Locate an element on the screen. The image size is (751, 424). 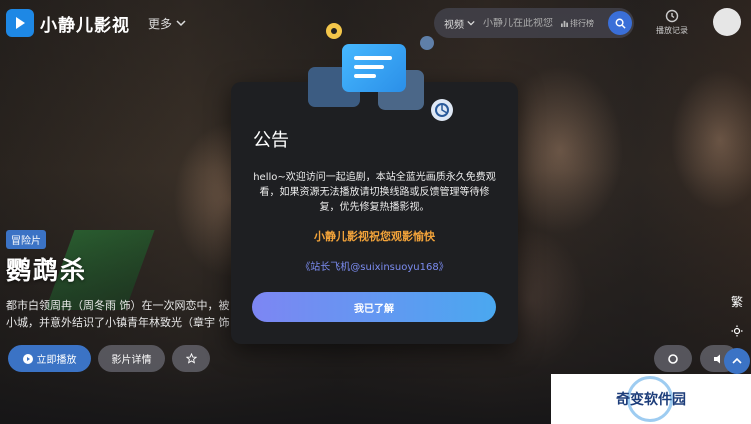
more-menu: 更多 is located at coordinates (167, 23).